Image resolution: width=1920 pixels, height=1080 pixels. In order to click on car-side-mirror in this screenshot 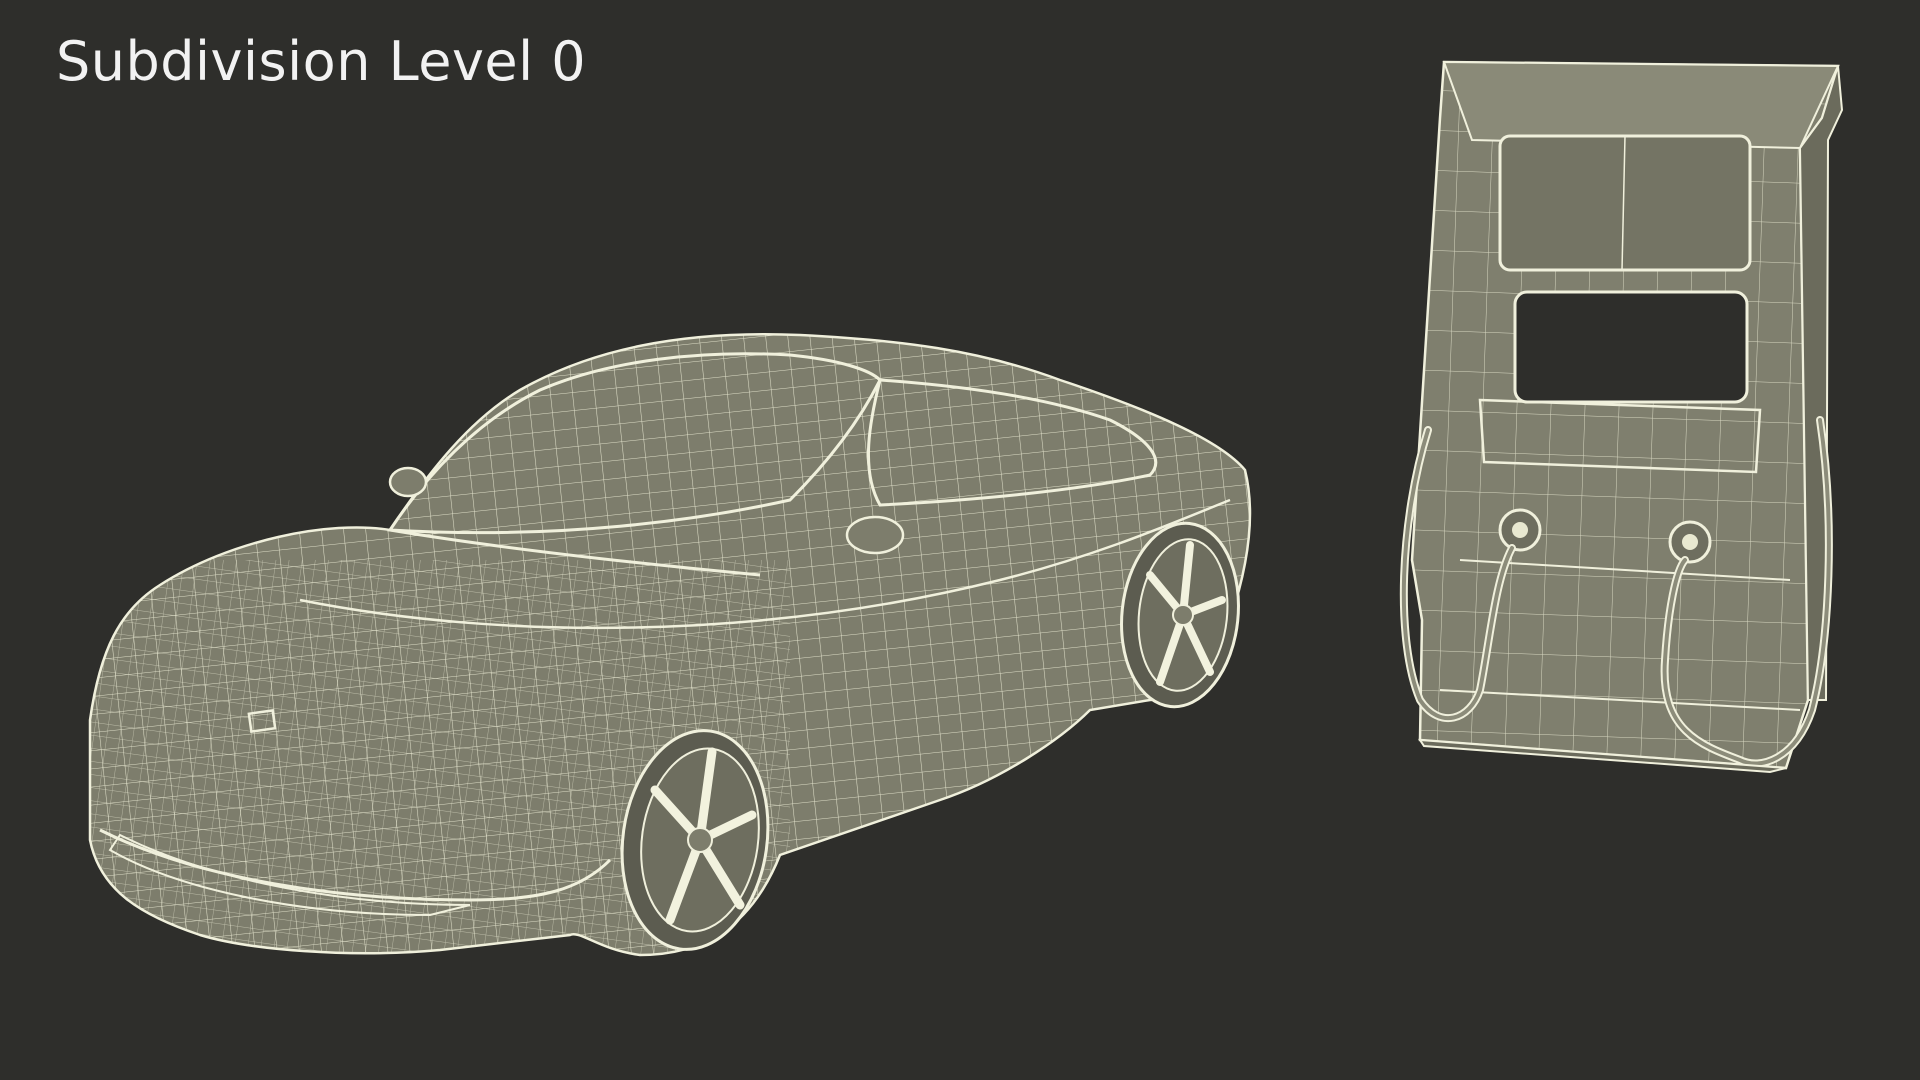, I will do `click(875, 535)`.